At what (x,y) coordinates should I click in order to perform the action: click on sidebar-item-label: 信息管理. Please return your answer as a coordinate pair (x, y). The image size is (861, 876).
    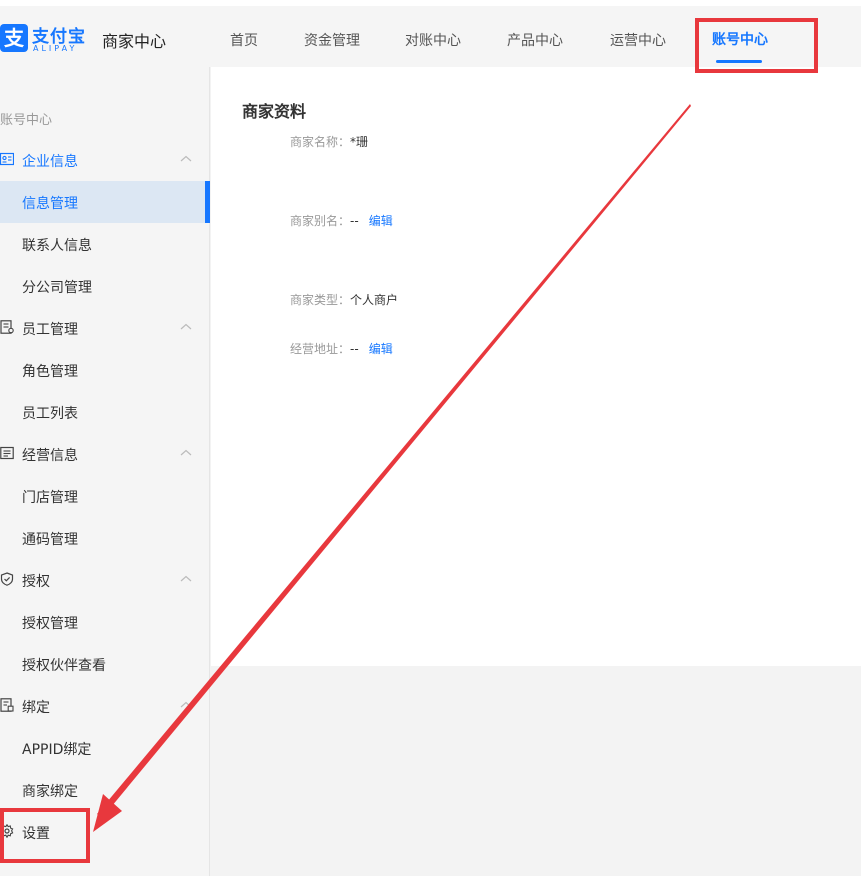
    Looking at the image, I should click on (50, 204).